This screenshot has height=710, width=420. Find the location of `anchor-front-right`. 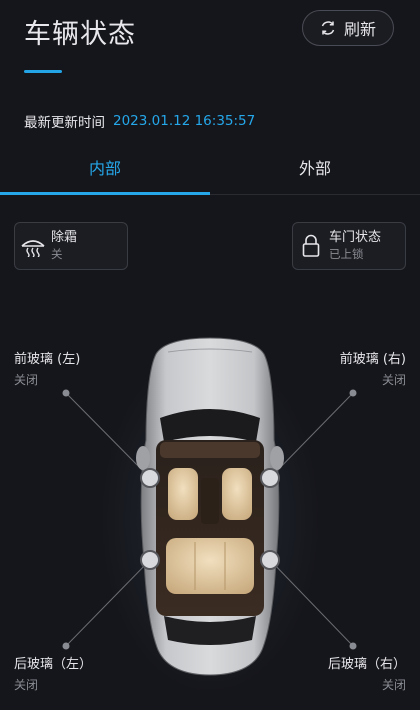

anchor-front-right is located at coordinates (353, 393).